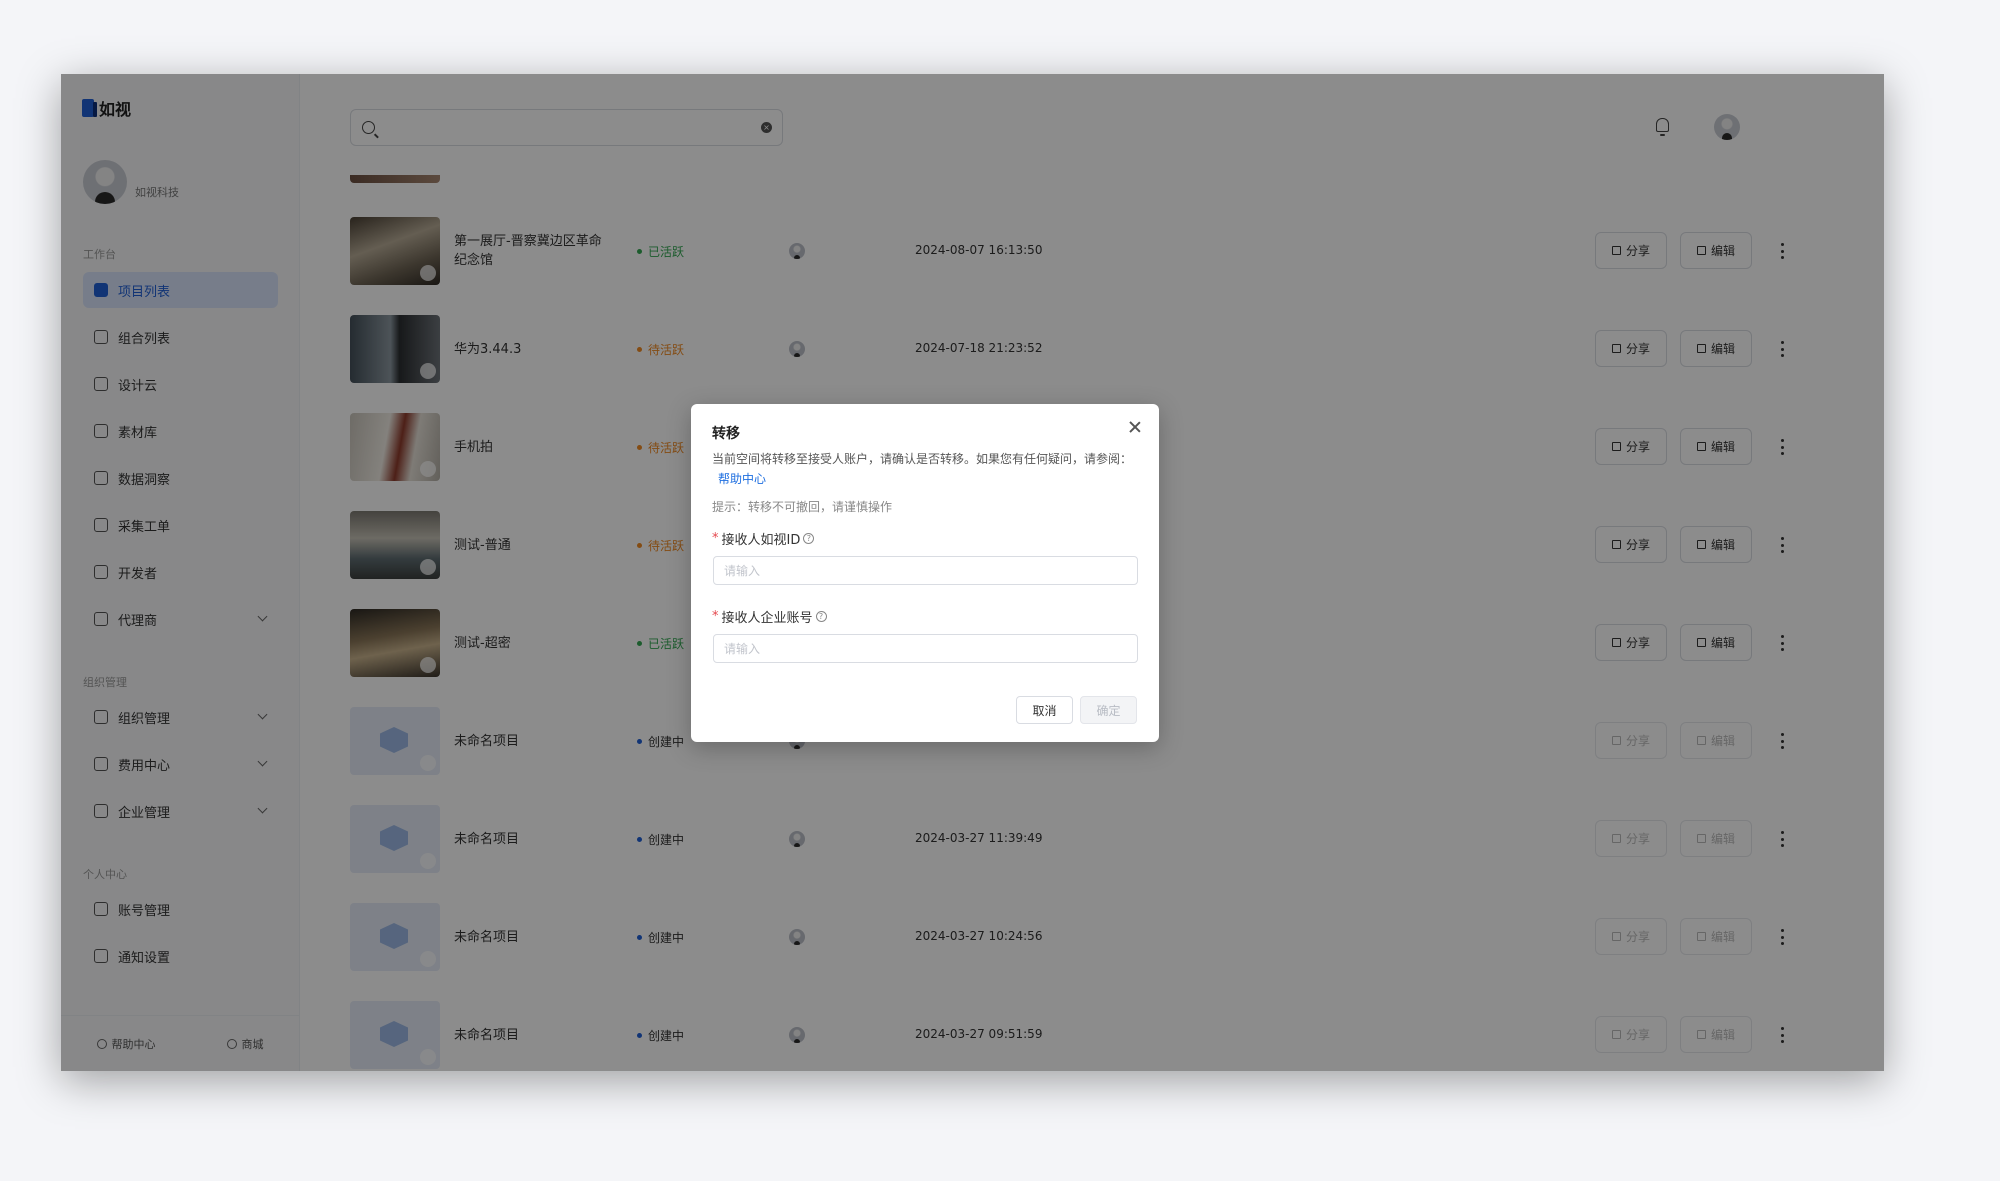  I want to click on receiver-account-input, so click(925, 648).